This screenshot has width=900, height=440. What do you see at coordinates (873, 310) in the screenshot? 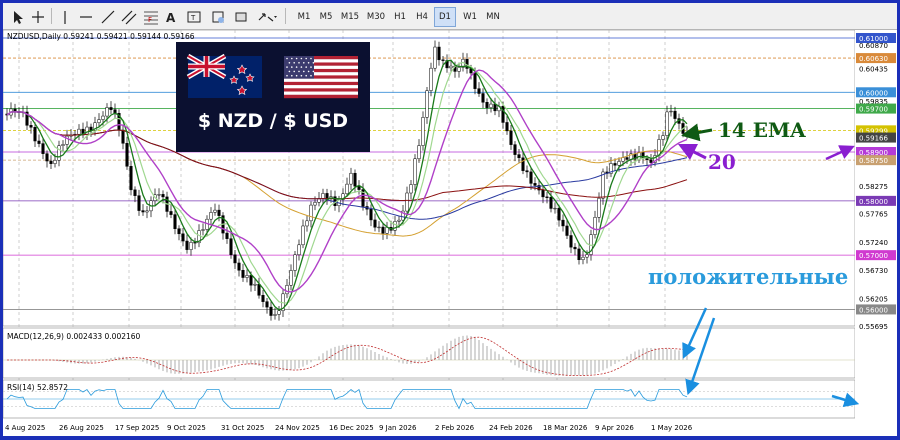
I see `price-label: 0.56000` at bounding box center [873, 310].